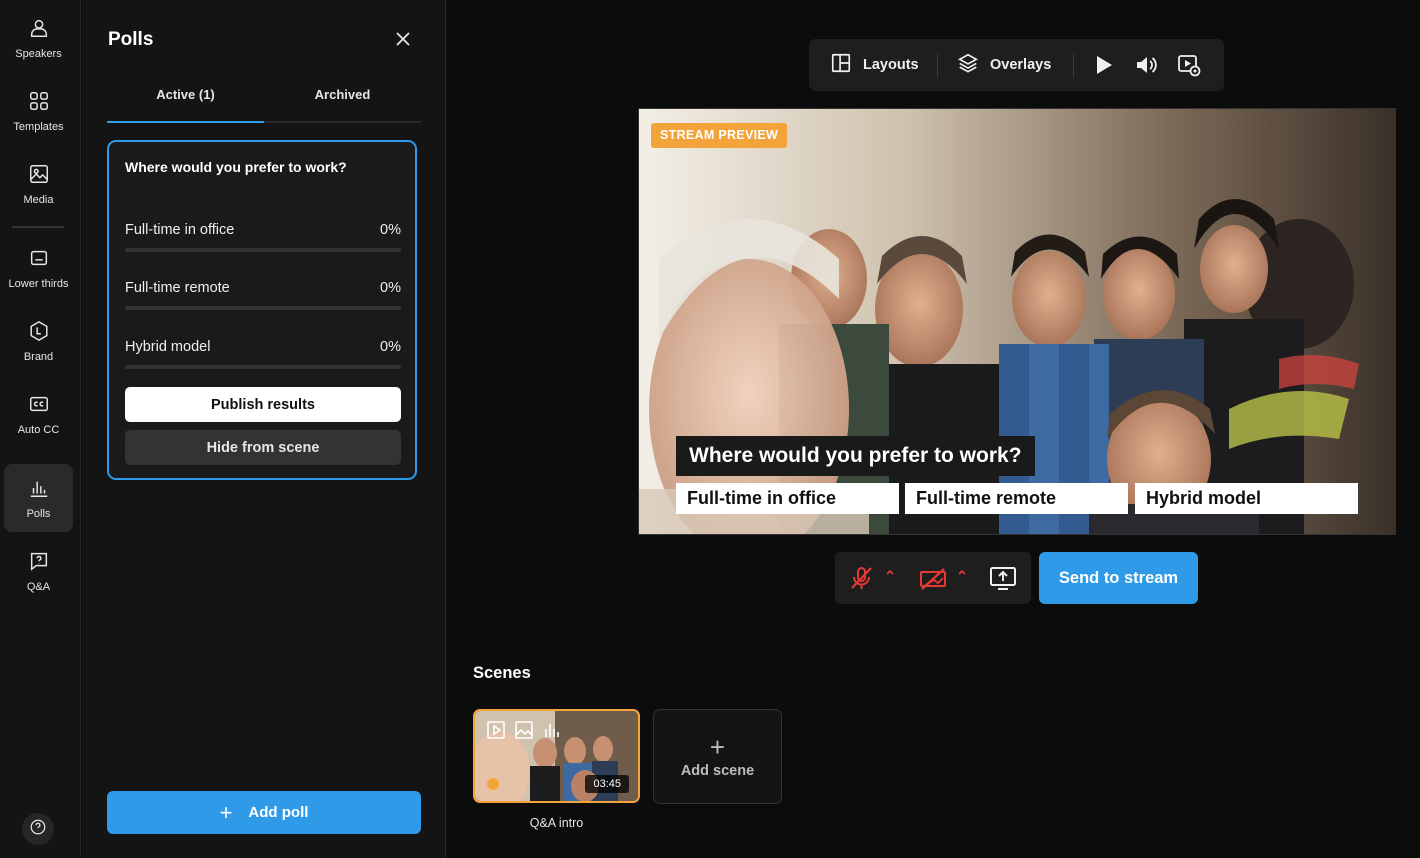 The width and height of the screenshot is (1420, 858). I want to click on layout-icon, so click(846, 65).